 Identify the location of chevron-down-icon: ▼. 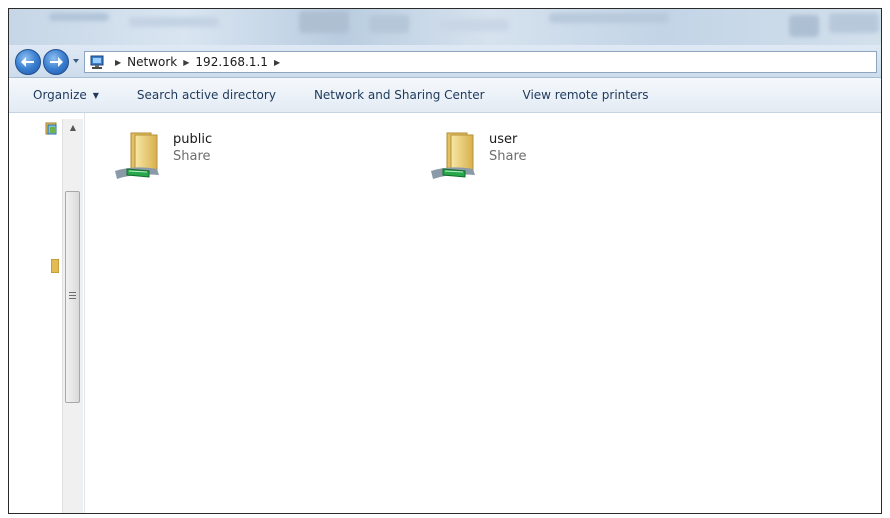
(95, 95).